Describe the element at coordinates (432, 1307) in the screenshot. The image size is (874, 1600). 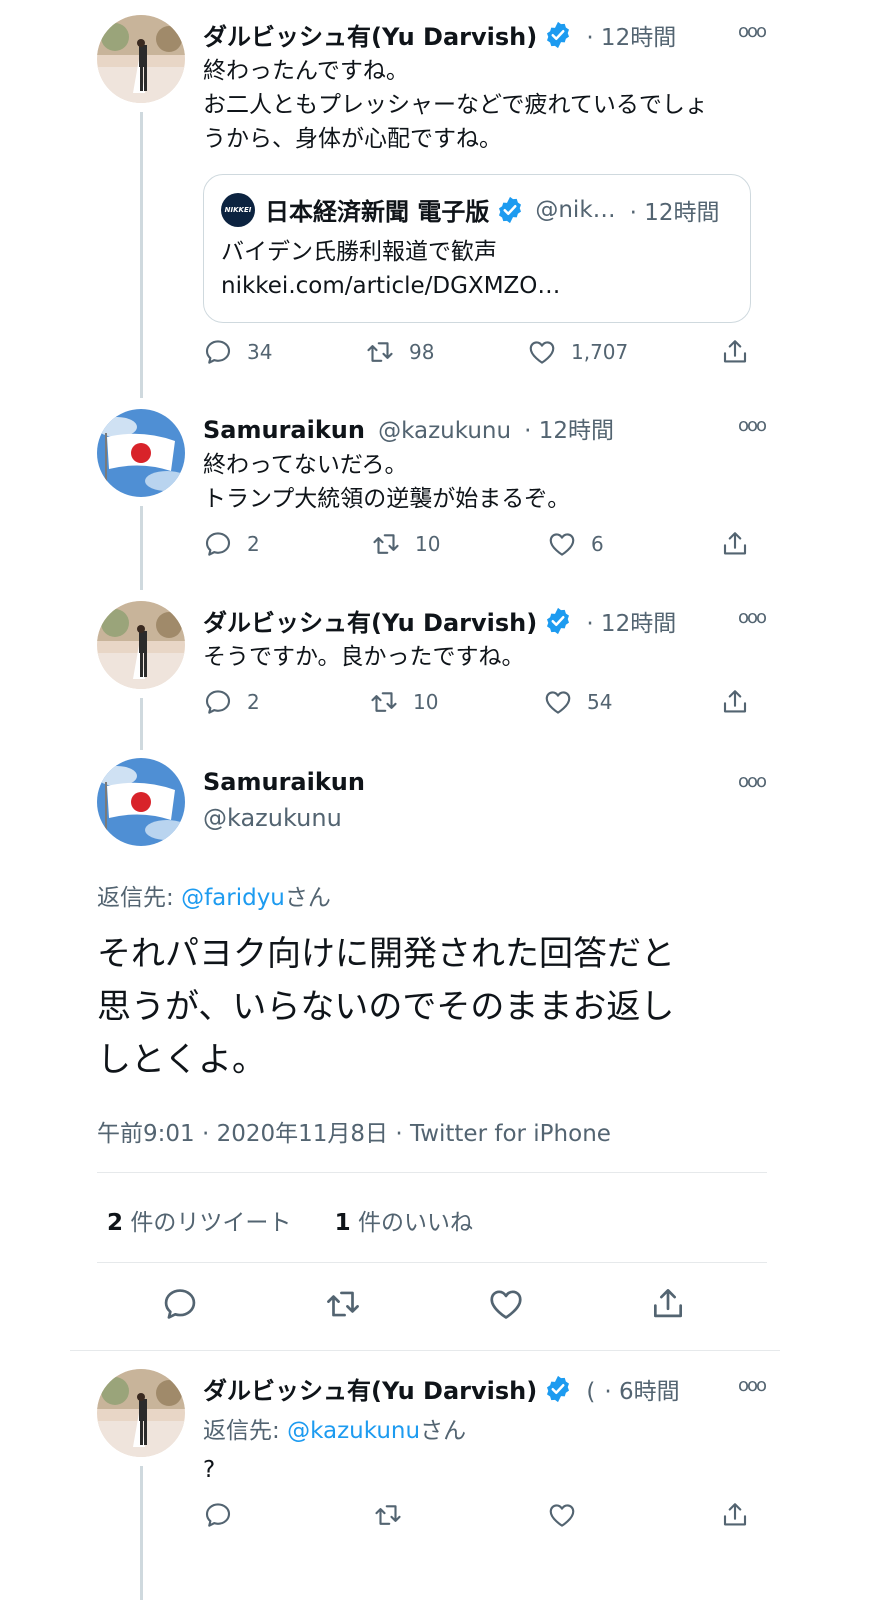
I see `main-tweet-actions` at that location.